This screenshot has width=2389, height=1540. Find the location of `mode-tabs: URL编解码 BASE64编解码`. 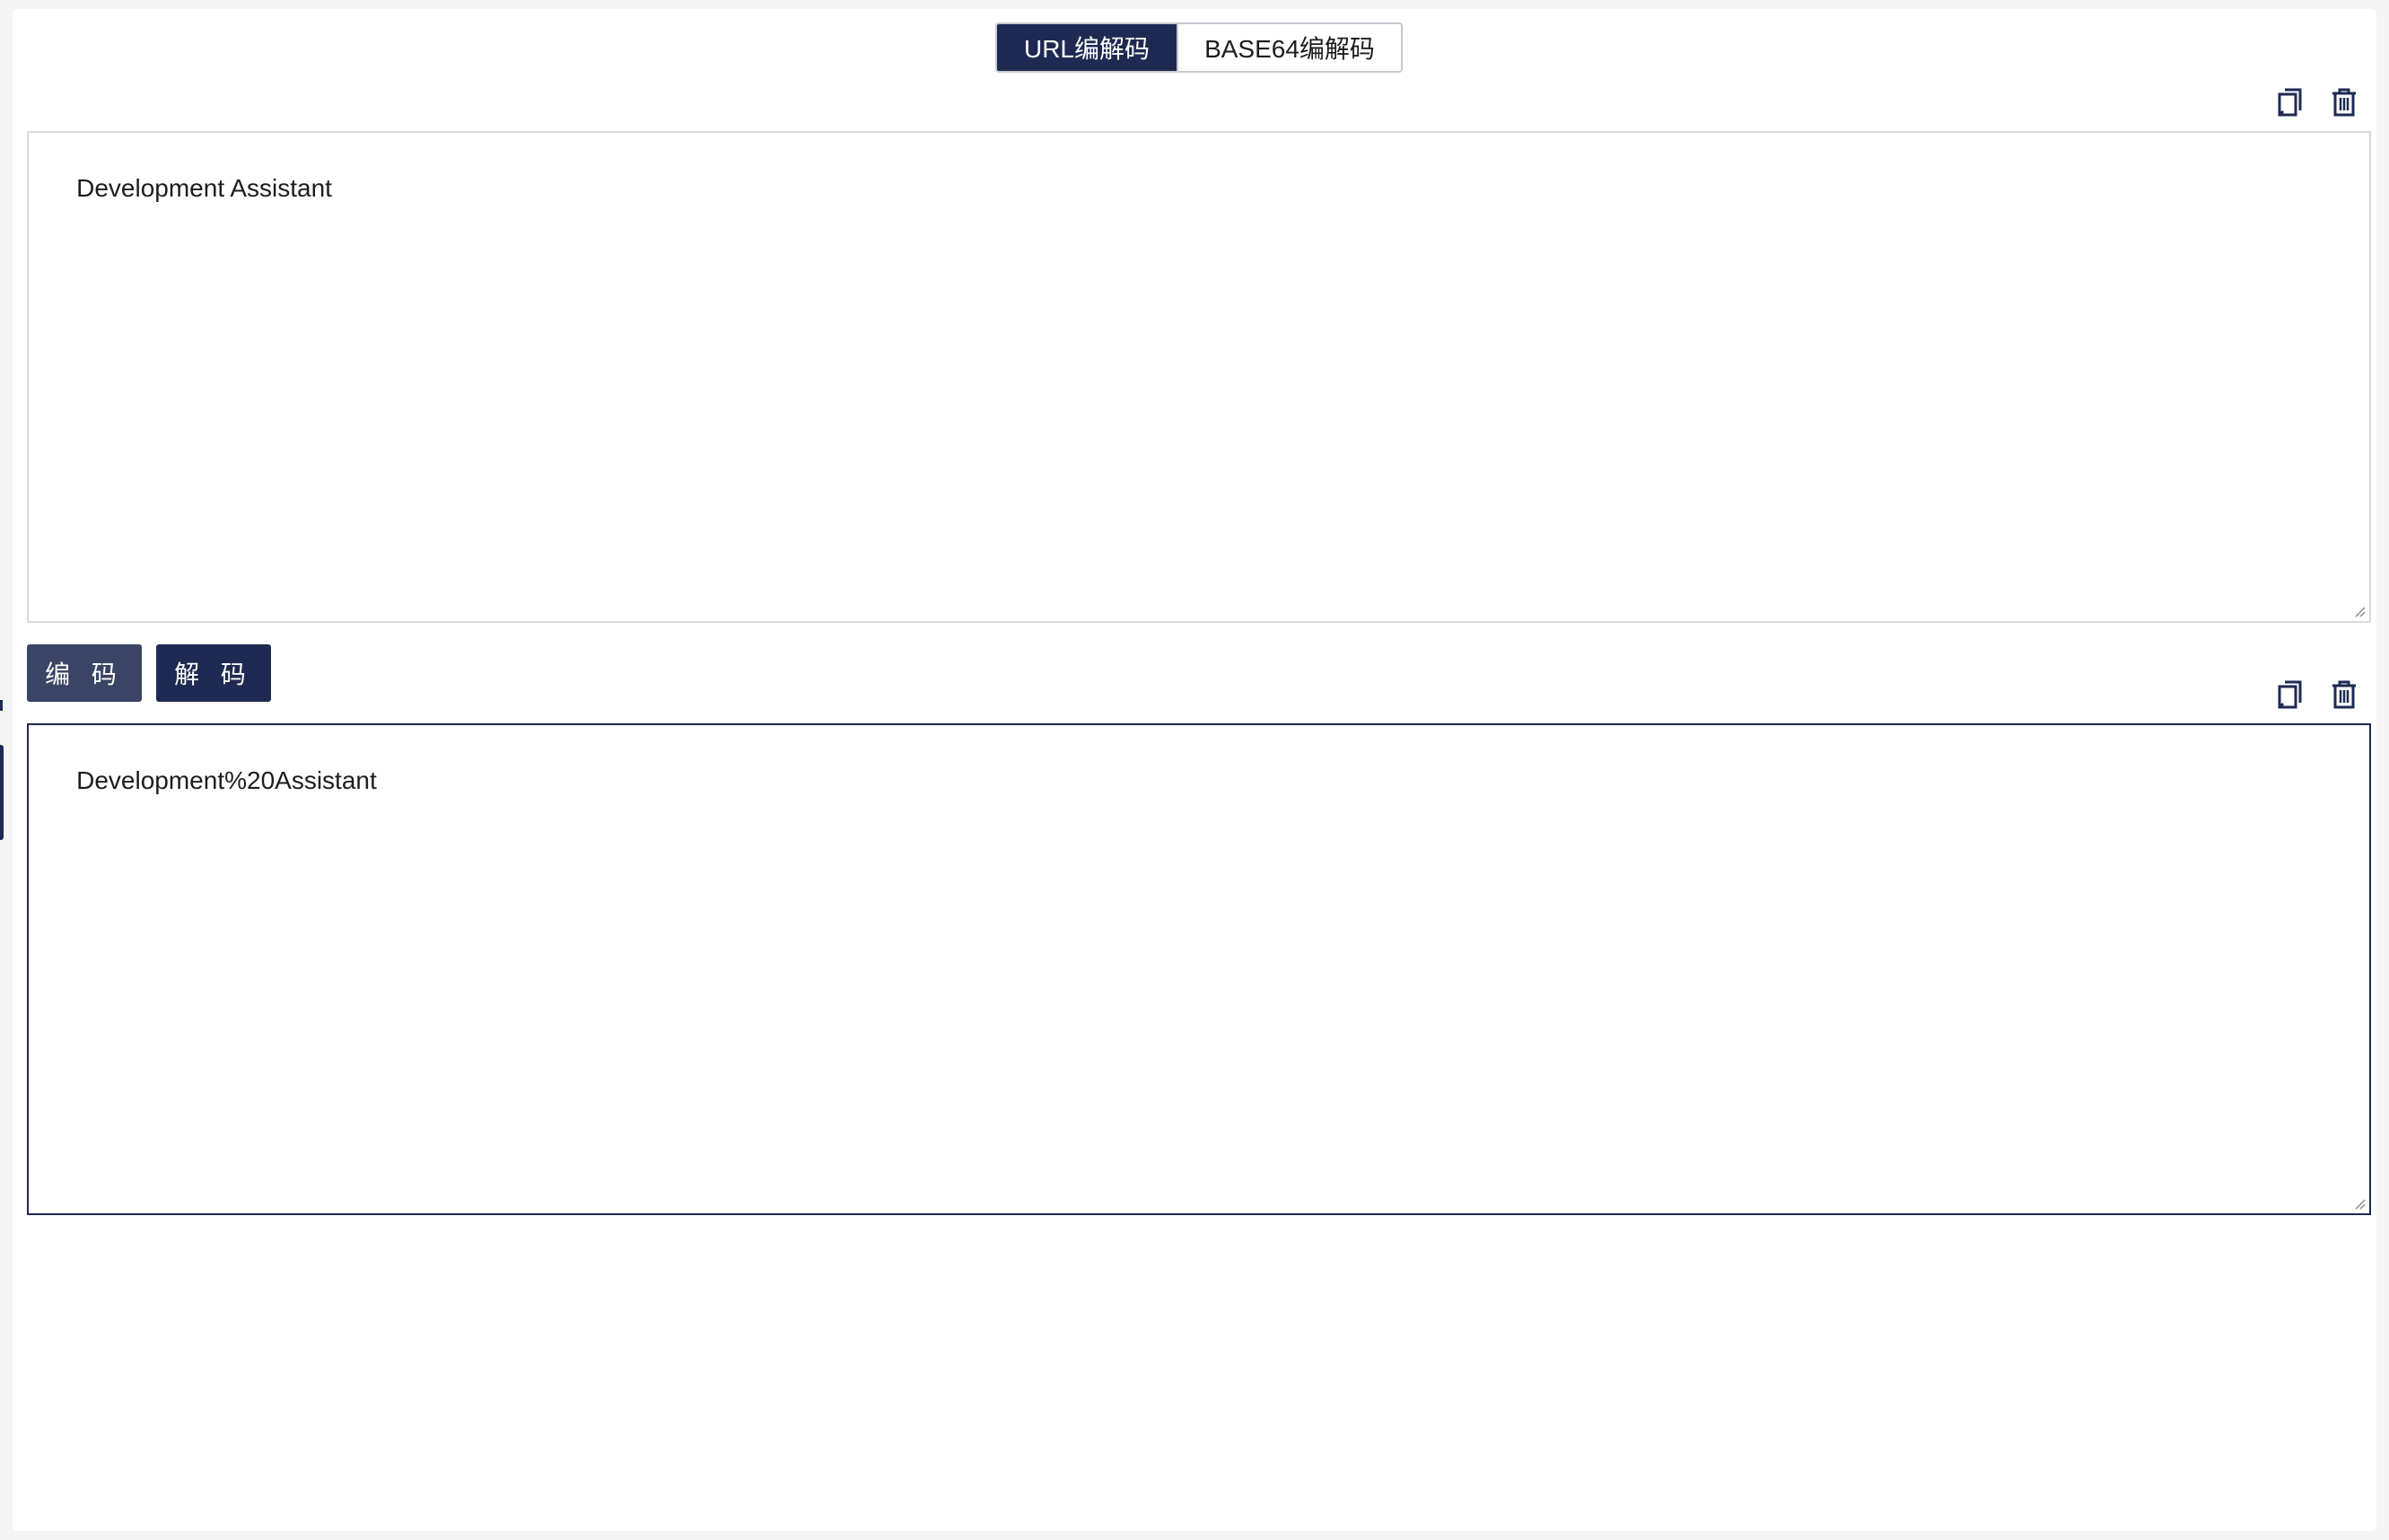

mode-tabs: URL编解码 BASE64编解码 is located at coordinates (1199, 47).